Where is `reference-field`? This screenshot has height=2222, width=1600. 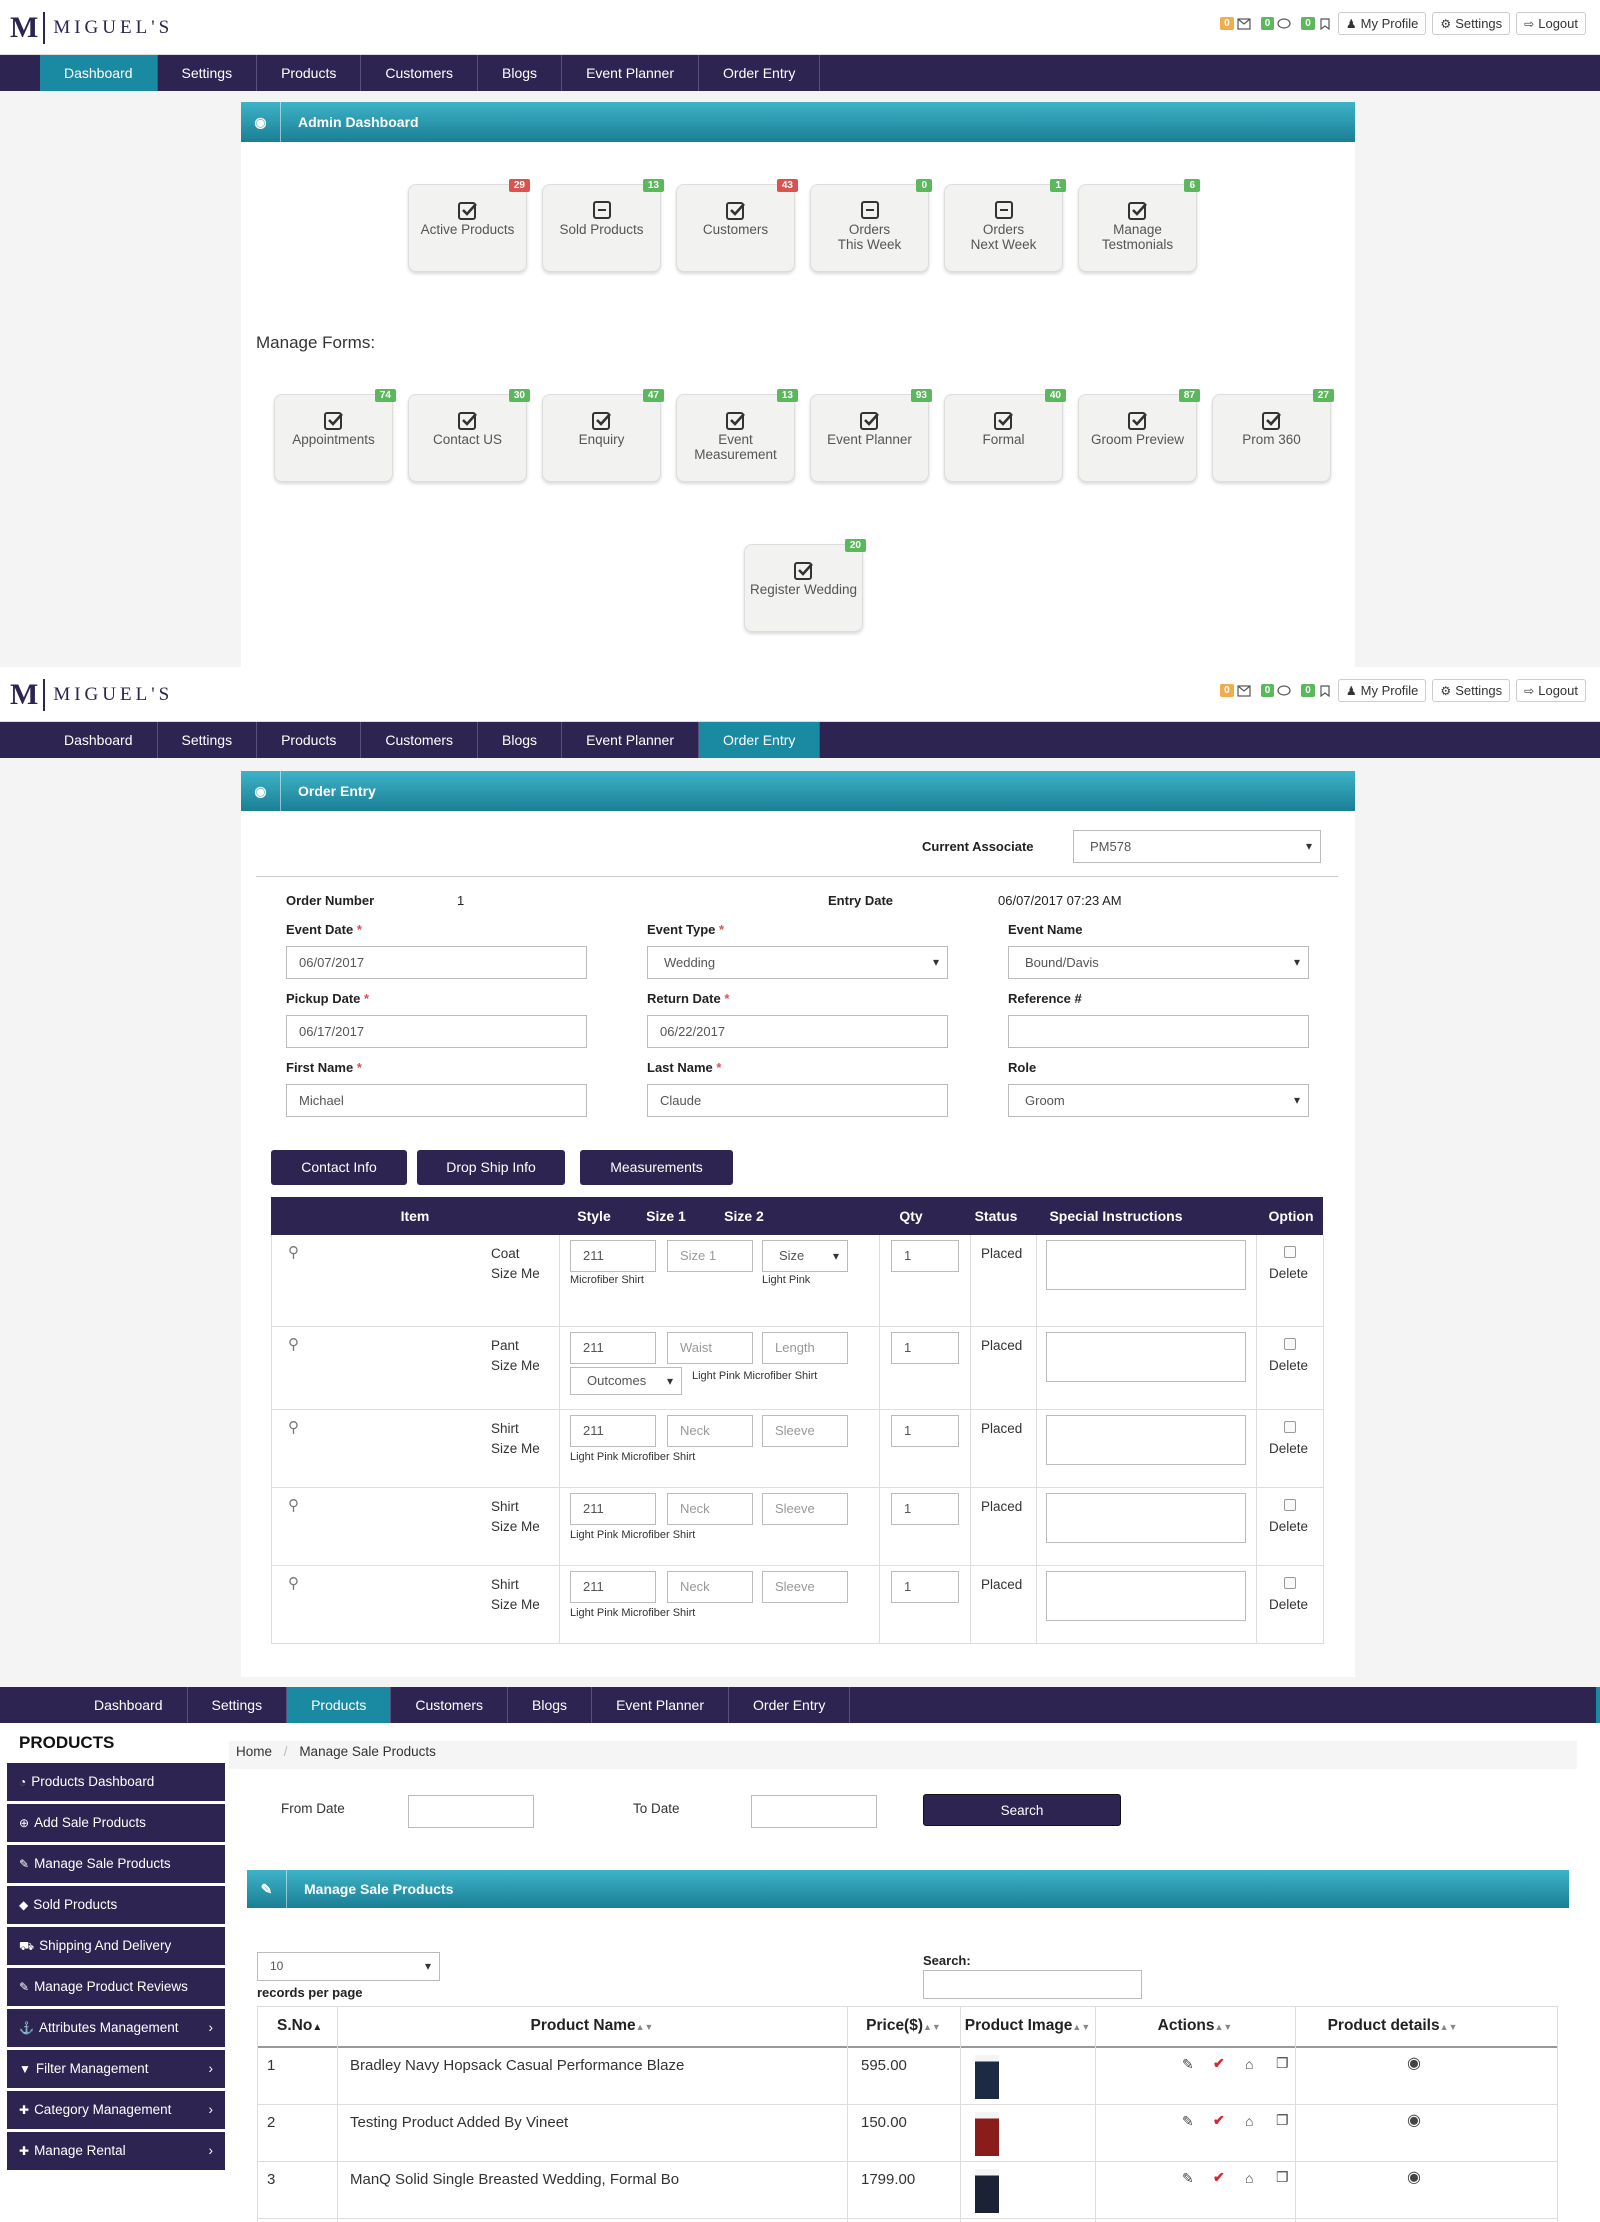
reference-field is located at coordinates (1158, 1031).